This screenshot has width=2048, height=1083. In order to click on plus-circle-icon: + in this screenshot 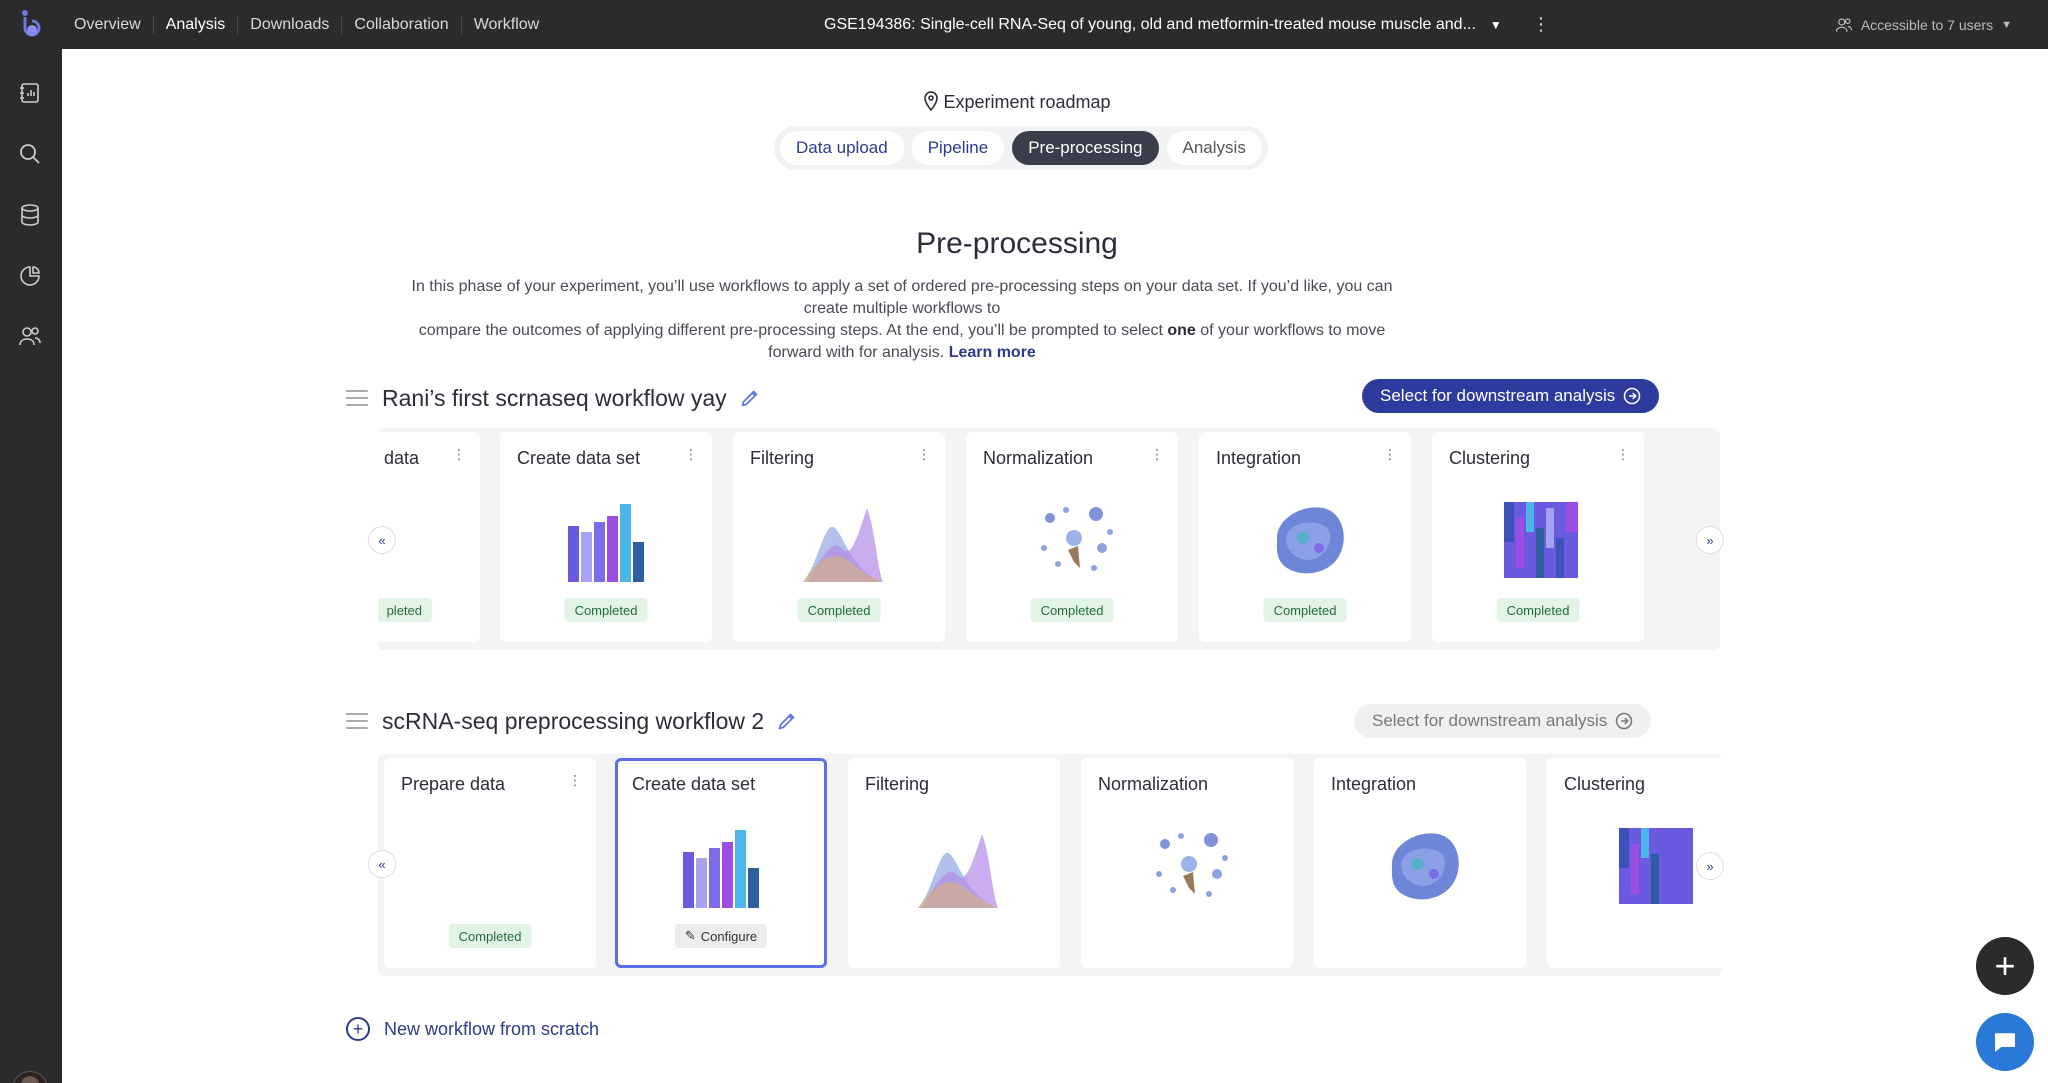, I will do `click(358, 1029)`.